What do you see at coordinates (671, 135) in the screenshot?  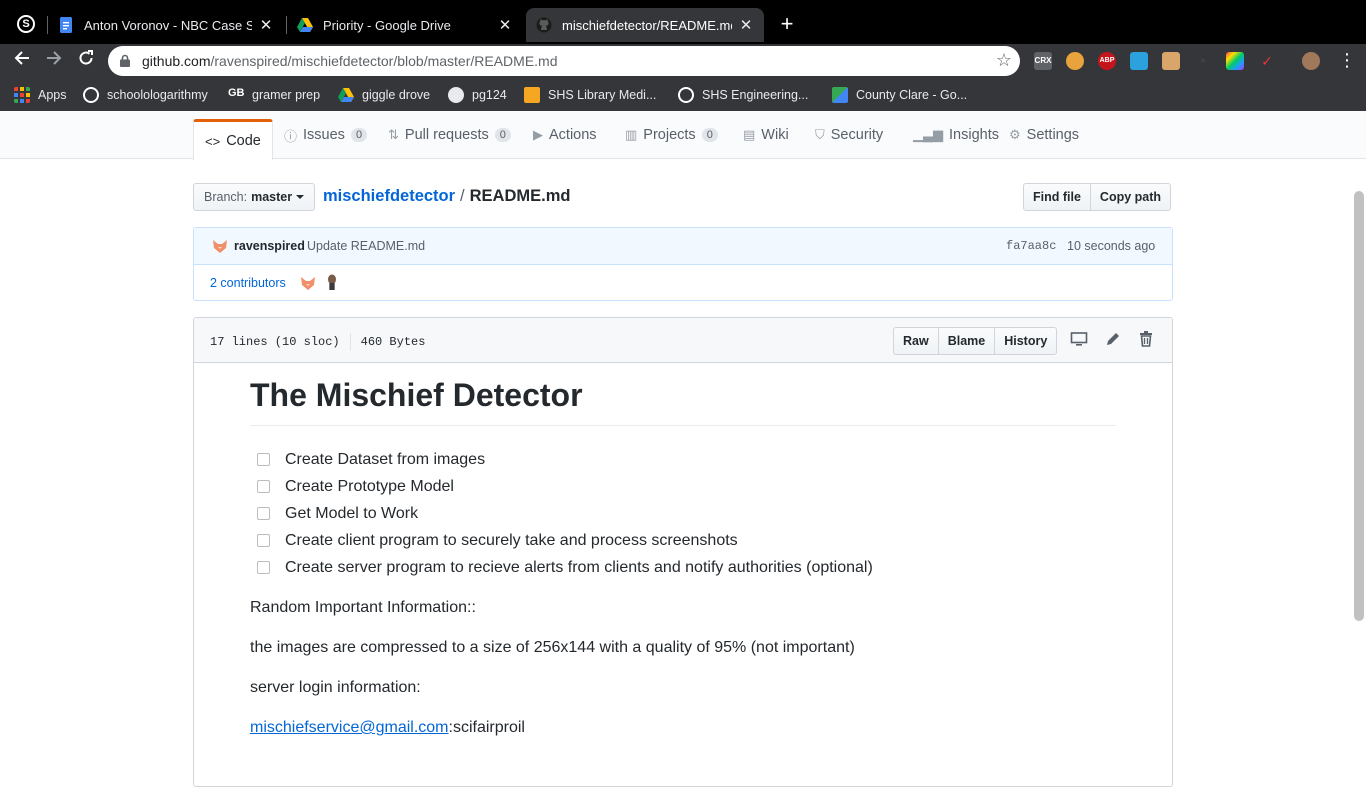 I see `tab-projects: ▥ Projects 0` at bounding box center [671, 135].